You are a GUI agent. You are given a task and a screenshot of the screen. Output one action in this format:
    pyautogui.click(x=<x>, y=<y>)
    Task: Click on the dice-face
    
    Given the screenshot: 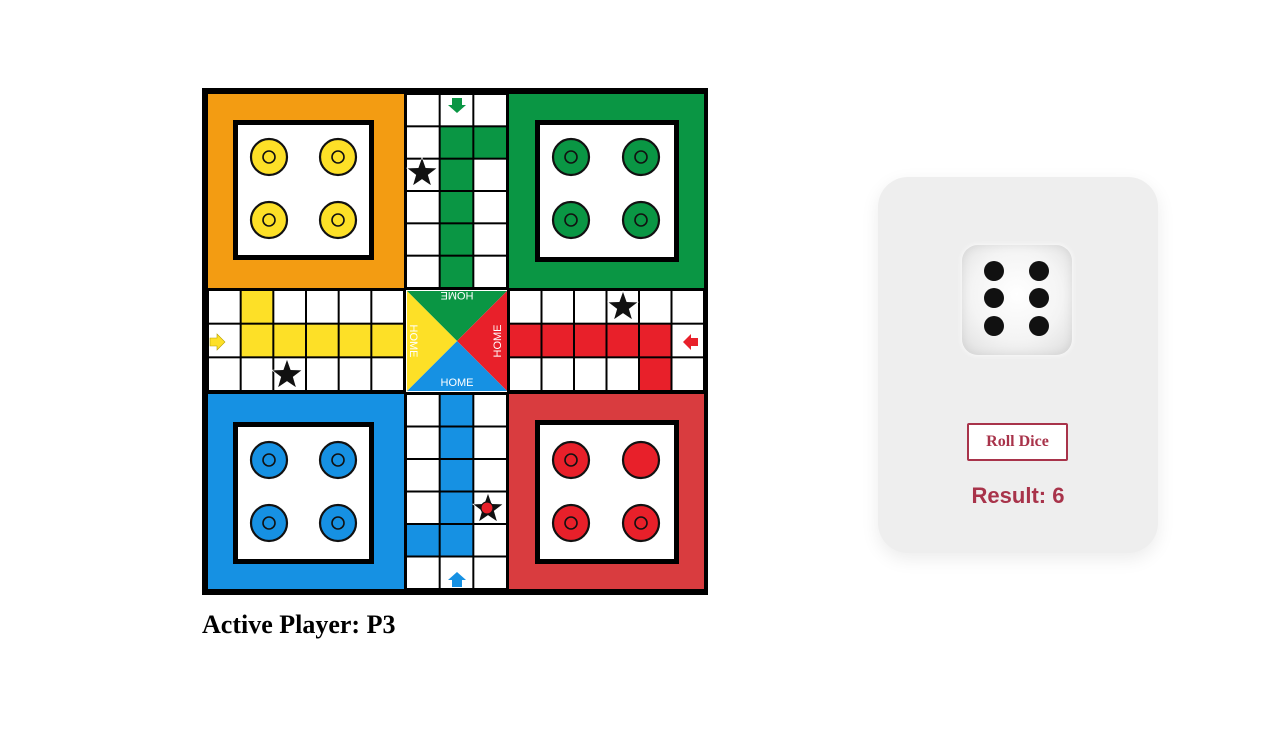 What is the action you would take?
    pyautogui.click(x=1017, y=300)
    